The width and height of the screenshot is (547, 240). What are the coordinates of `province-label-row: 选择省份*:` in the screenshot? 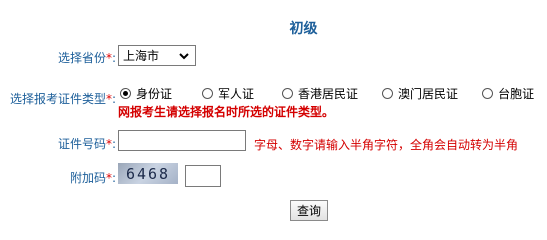 It's located at (68, 57).